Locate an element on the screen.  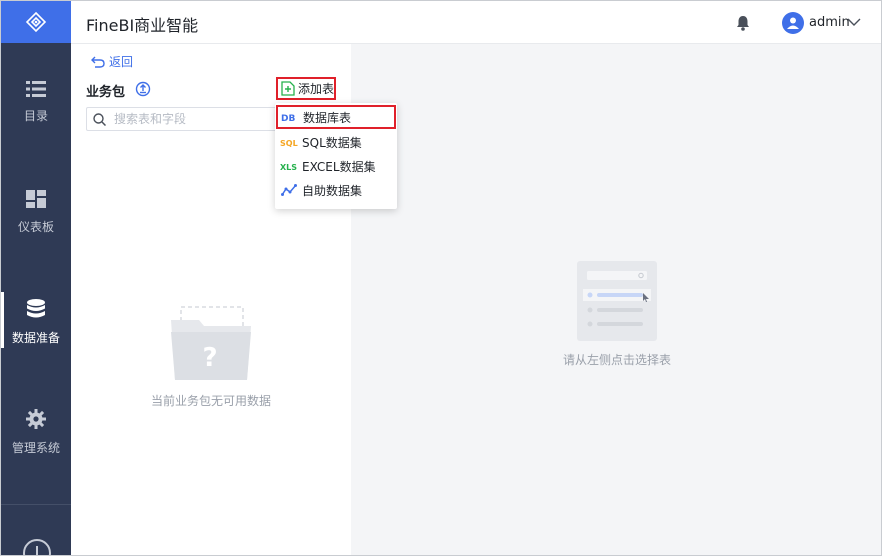
db-icon: DB is located at coordinates (290, 117).